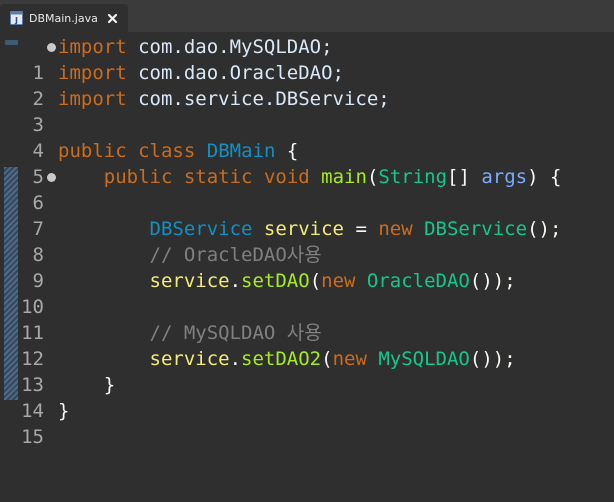 The width and height of the screenshot is (614, 502). I want to click on svg-text: J, so click(16, 20).